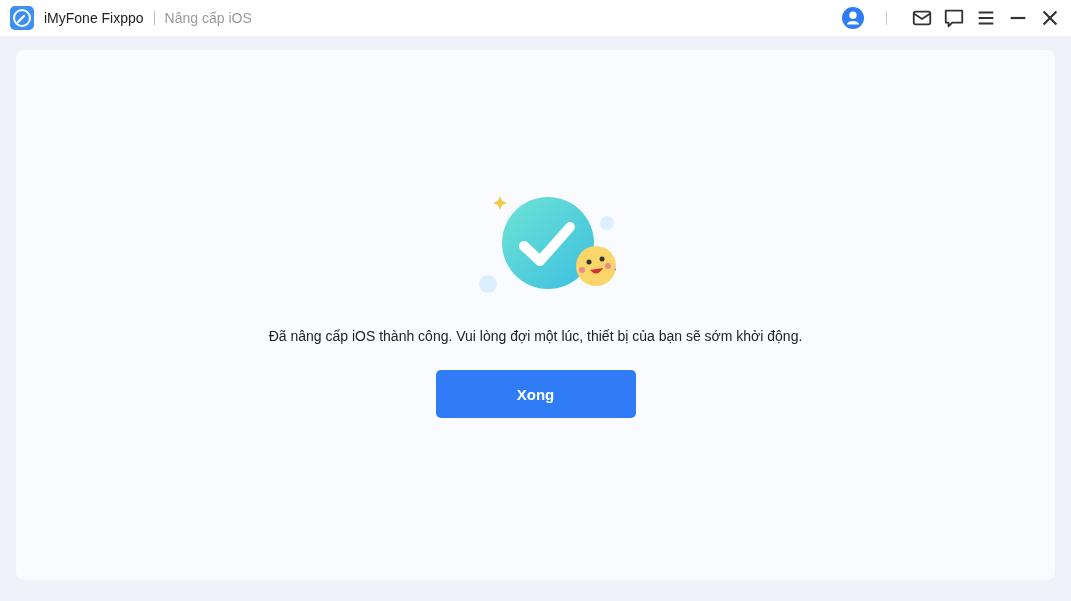 The image size is (1071, 601). I want to click on done-button: Xong, so click(535, 394).